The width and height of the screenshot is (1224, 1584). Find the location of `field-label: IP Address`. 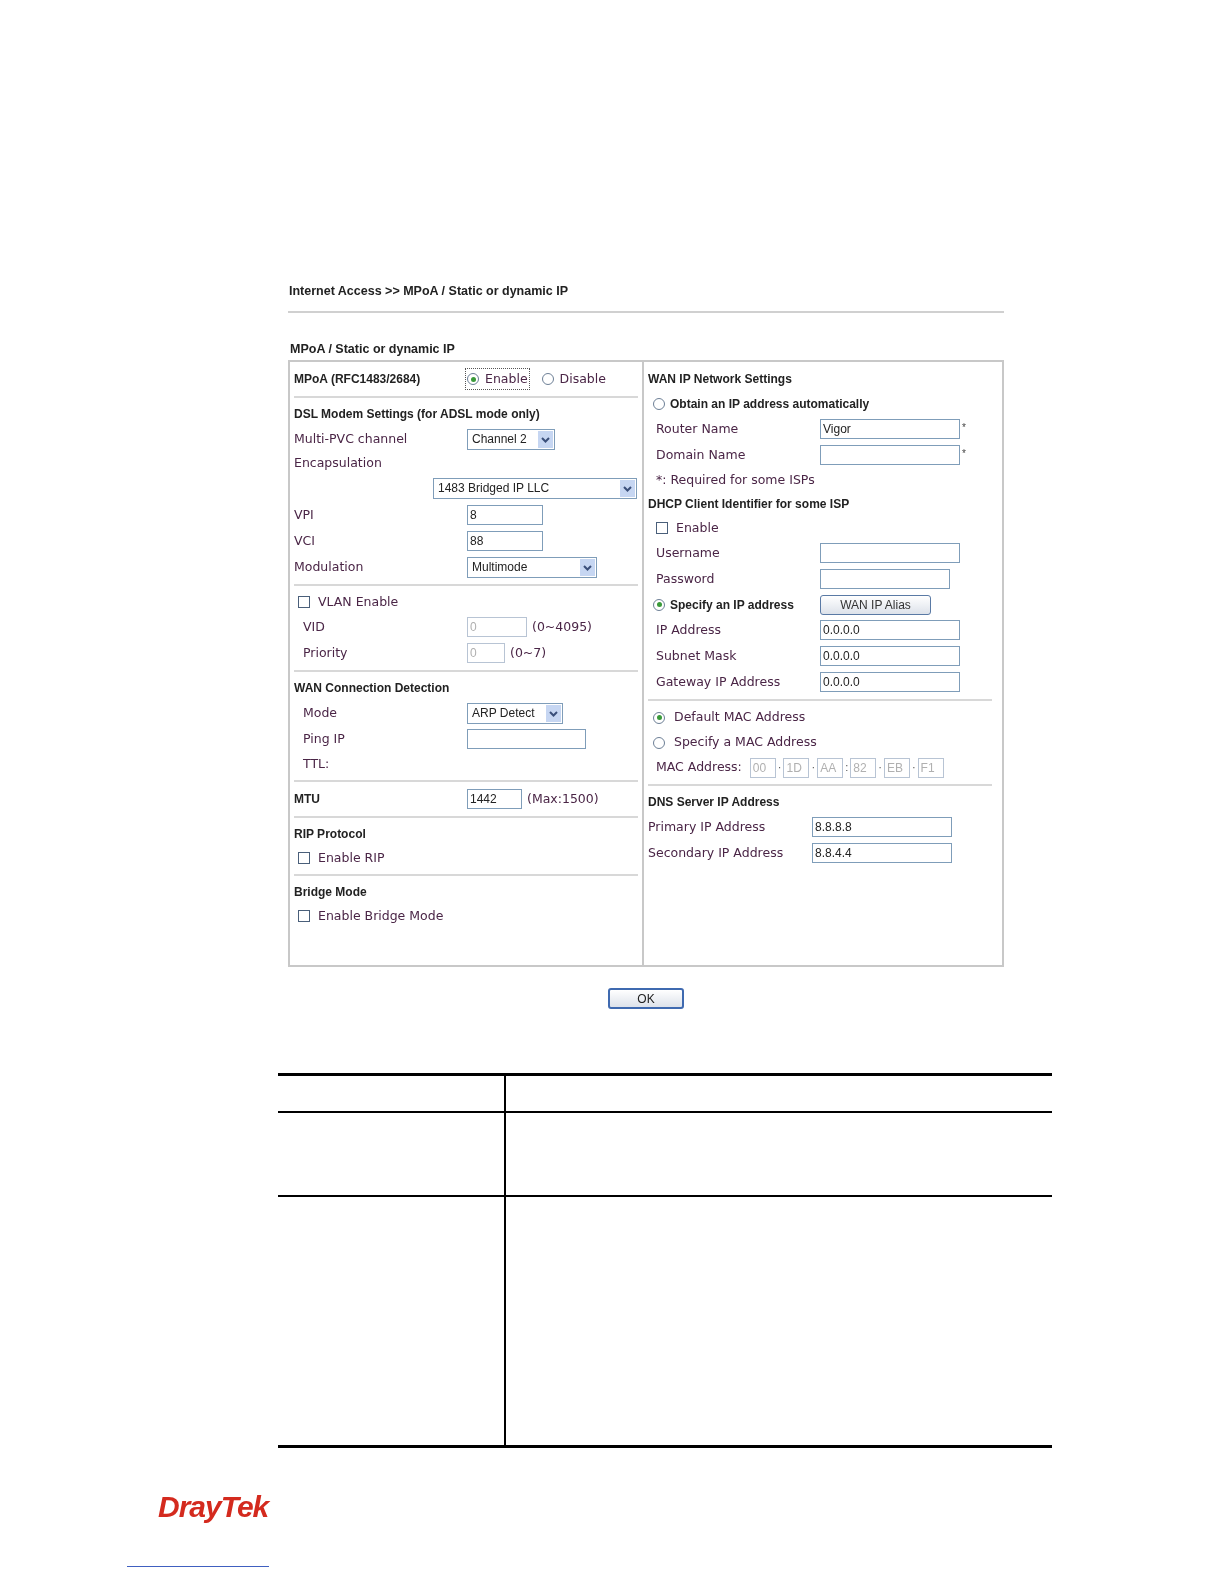

field-label: IP Address is located at coordinates (689, 629).